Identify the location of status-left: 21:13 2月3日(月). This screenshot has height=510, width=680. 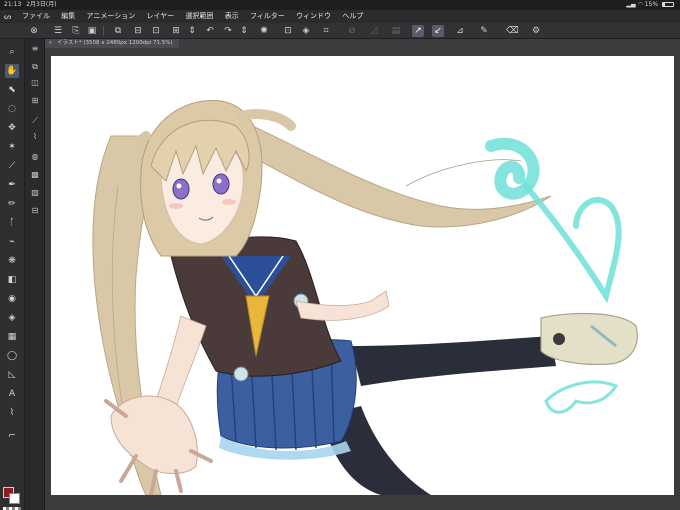
(30, 5).